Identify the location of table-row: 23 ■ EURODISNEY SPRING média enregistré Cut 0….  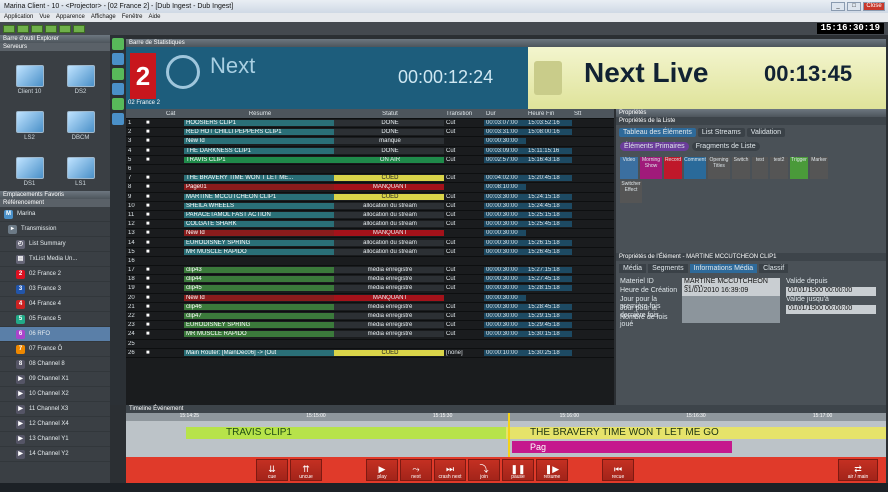
(370, 326).